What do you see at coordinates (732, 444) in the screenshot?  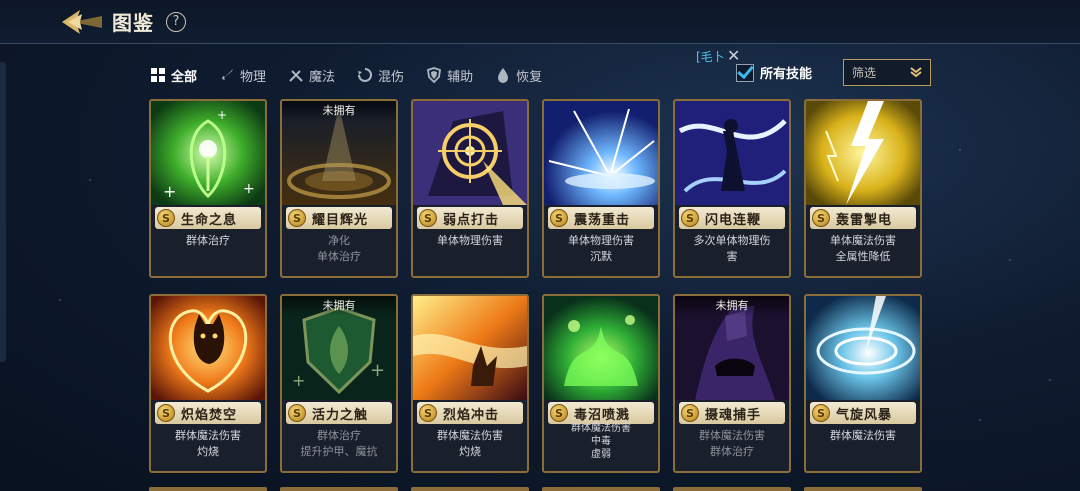 I see `skill-description: 群体魔法伤害 群体治疗` at bounding box center [732, 444].